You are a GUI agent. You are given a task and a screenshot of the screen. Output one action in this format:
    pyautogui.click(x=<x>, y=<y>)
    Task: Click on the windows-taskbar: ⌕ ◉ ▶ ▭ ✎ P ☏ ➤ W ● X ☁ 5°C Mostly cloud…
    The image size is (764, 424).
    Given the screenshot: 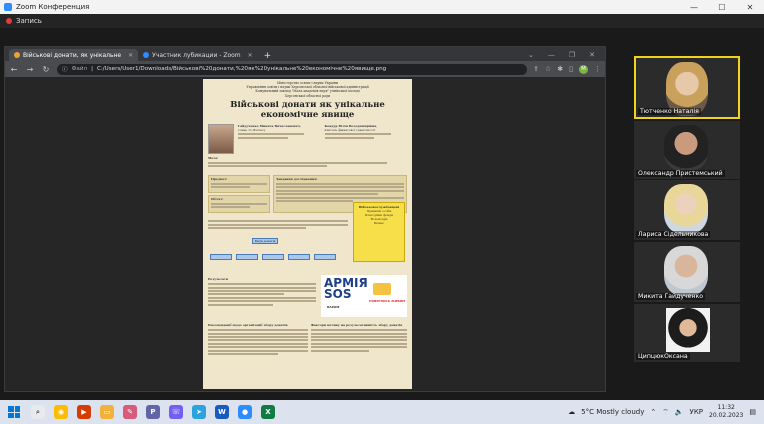 What is the action you would take?
    pyautogui.click(x=382, y=412)
    